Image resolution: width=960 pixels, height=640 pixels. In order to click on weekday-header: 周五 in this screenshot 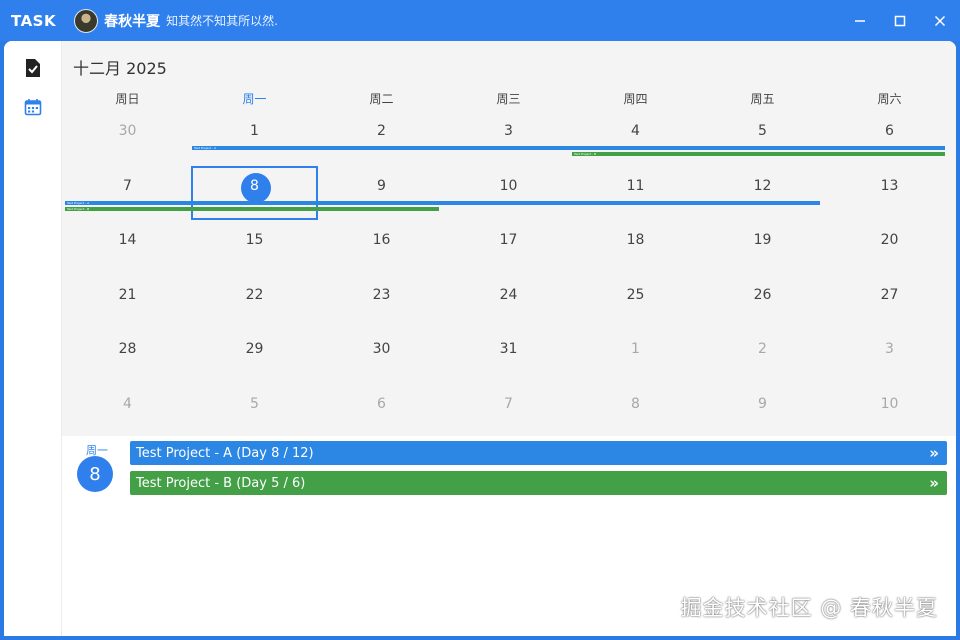, I will do `click(762, 99)`.